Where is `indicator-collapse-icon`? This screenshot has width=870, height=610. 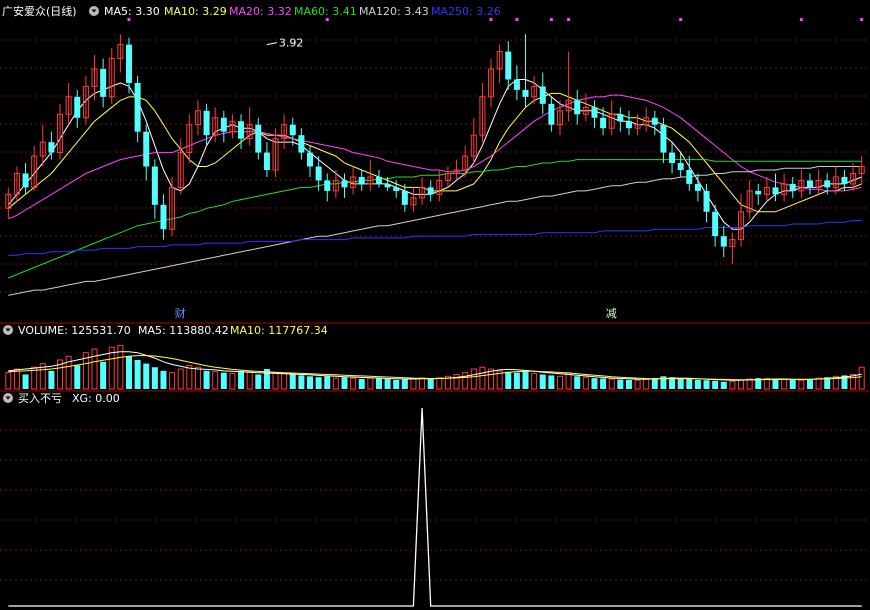 indicator-collapse-icon is located at coordinates (8, 398).